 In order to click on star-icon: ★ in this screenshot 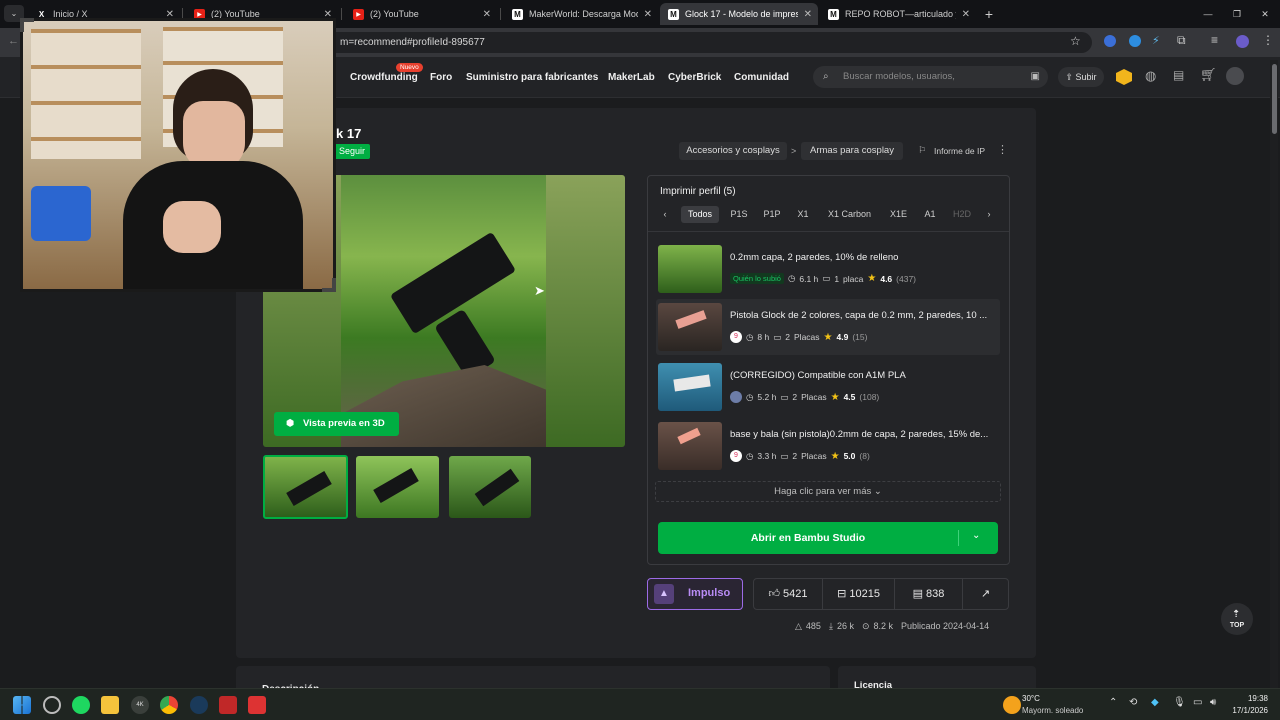, I will do `click(835, 456)`.